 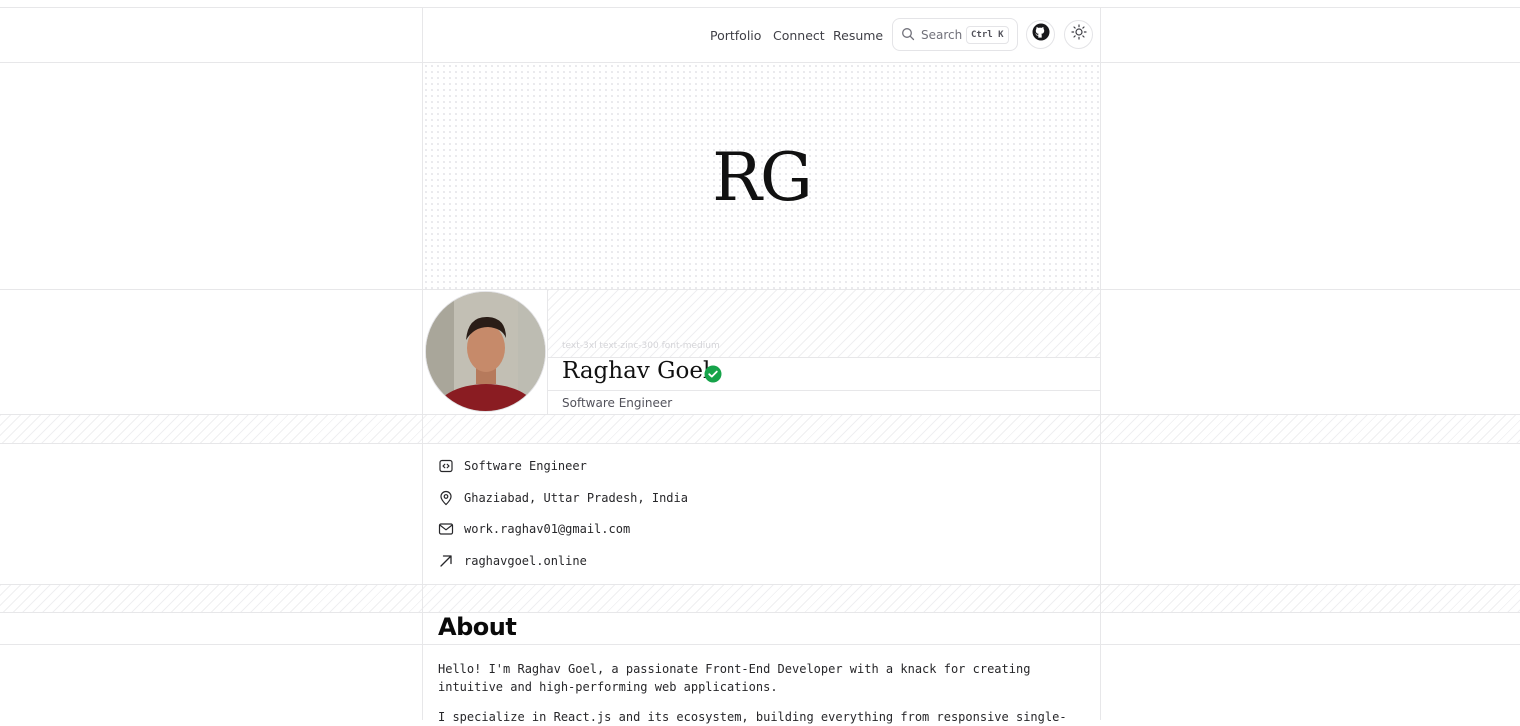 What do you see at coordinates (446, 468) in the screenshot?
I see `code-icon` at bounding box center [446, 468].